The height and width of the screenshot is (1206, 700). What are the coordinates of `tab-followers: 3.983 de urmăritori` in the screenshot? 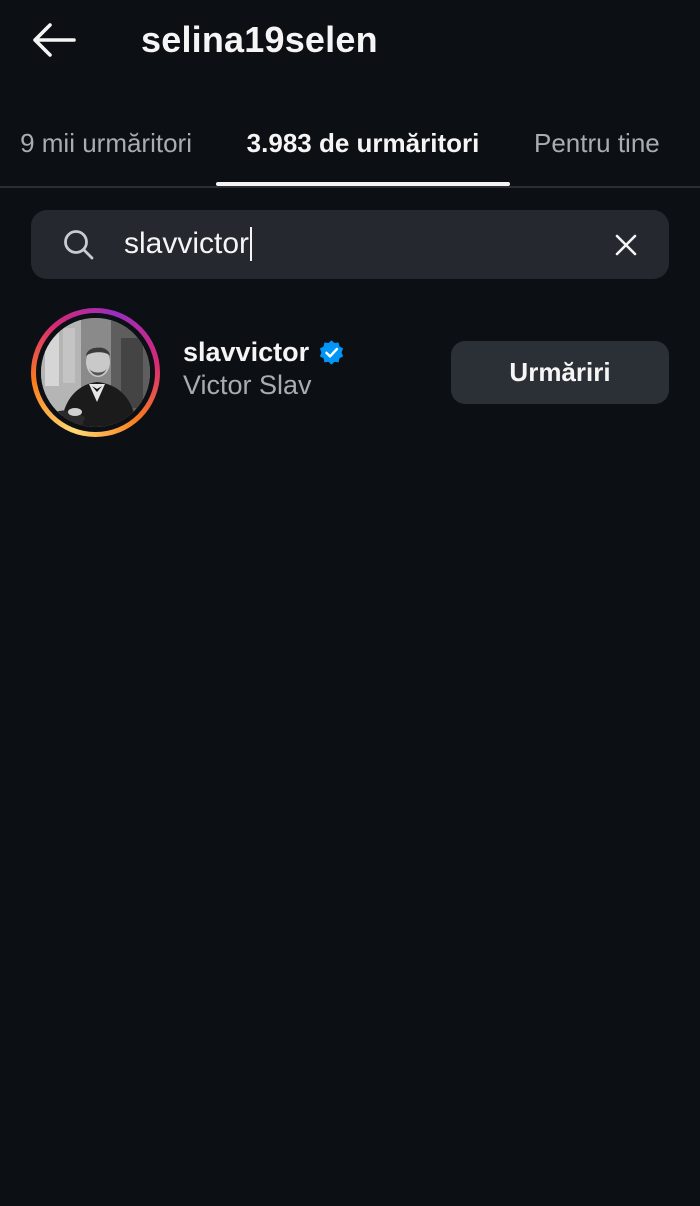 It's located at (363, 143).